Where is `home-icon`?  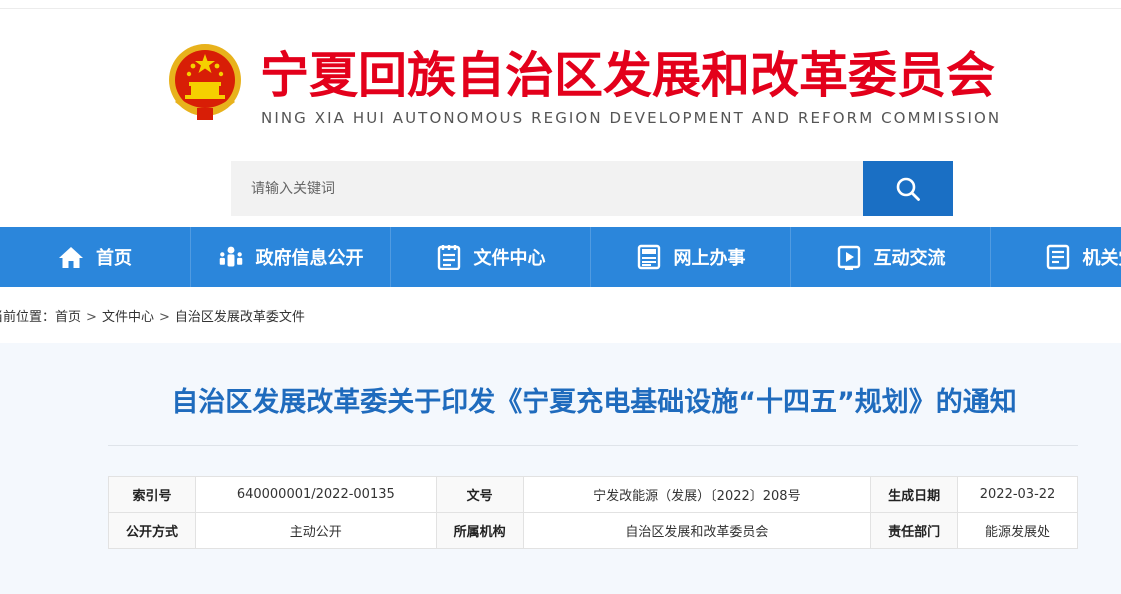 home-icon is located at coordinates (71, 257).